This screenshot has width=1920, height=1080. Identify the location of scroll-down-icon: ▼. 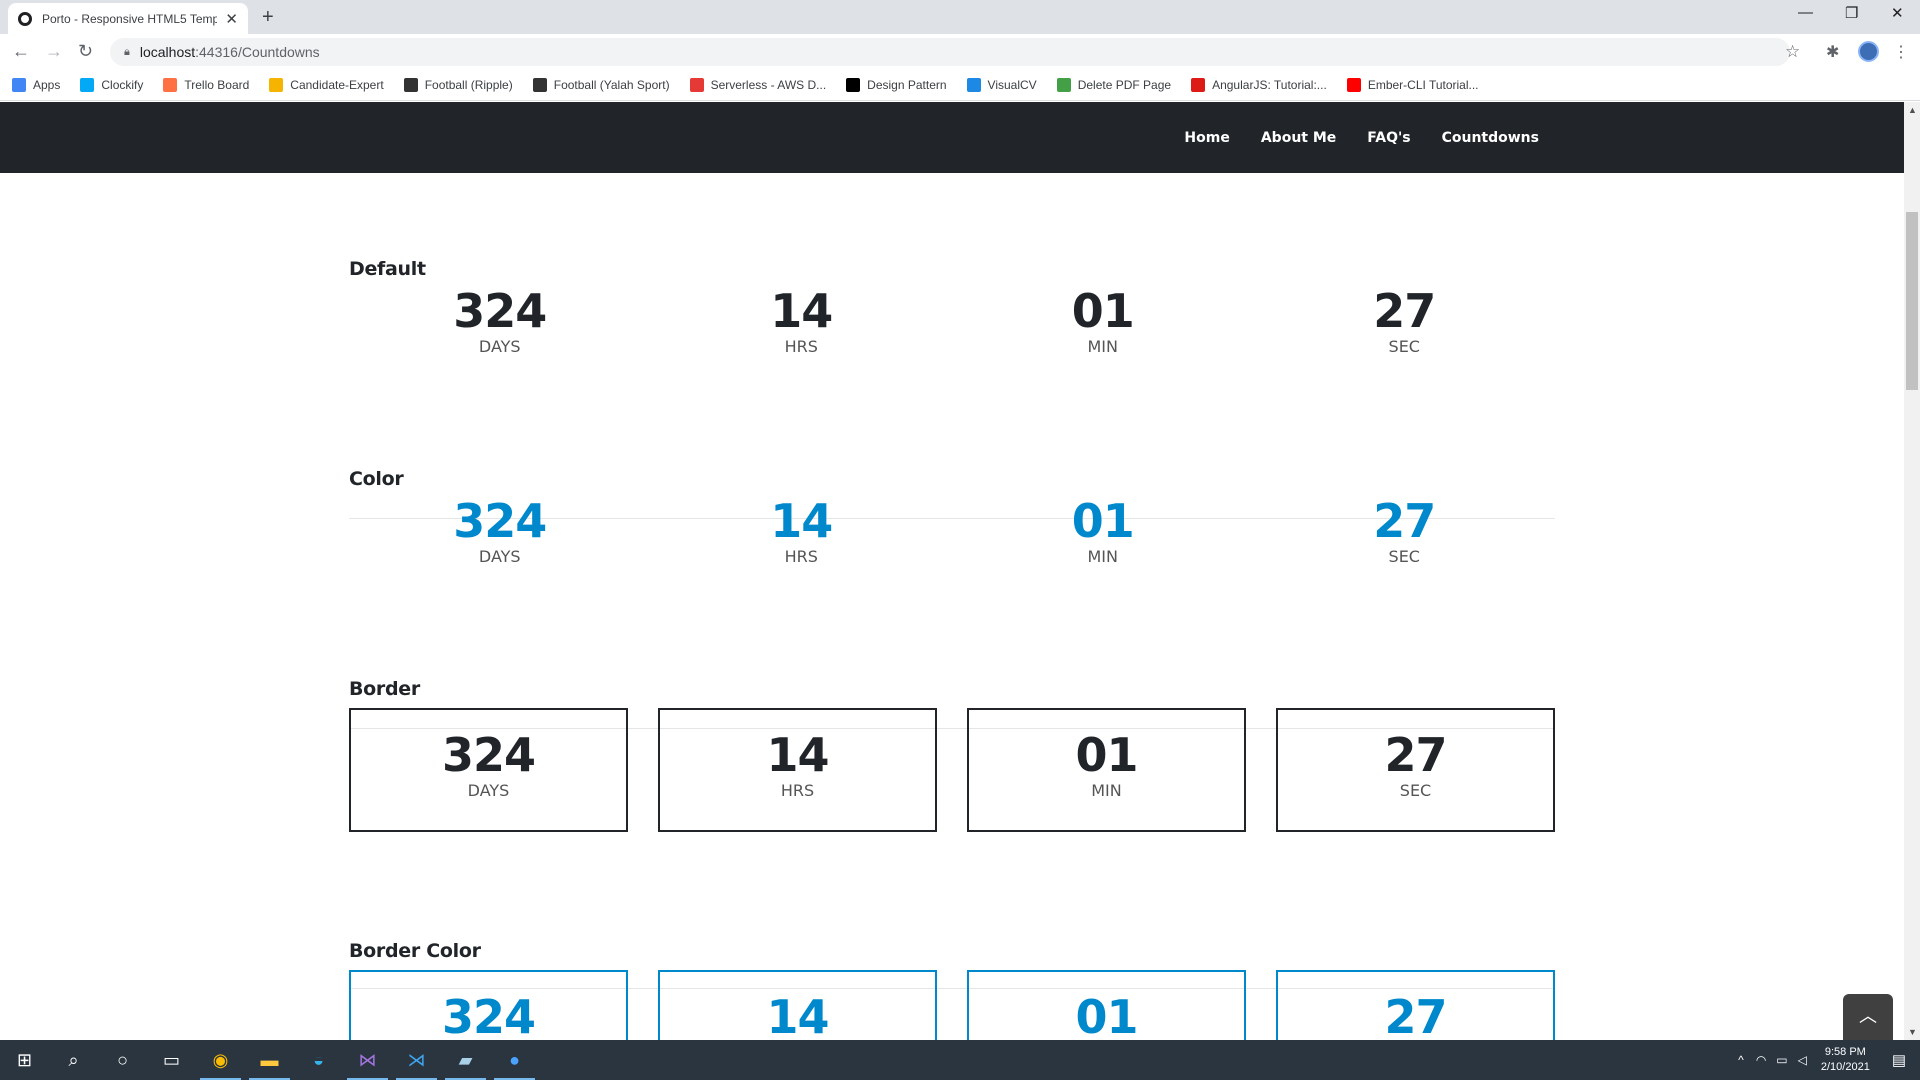
(1912, 1032).